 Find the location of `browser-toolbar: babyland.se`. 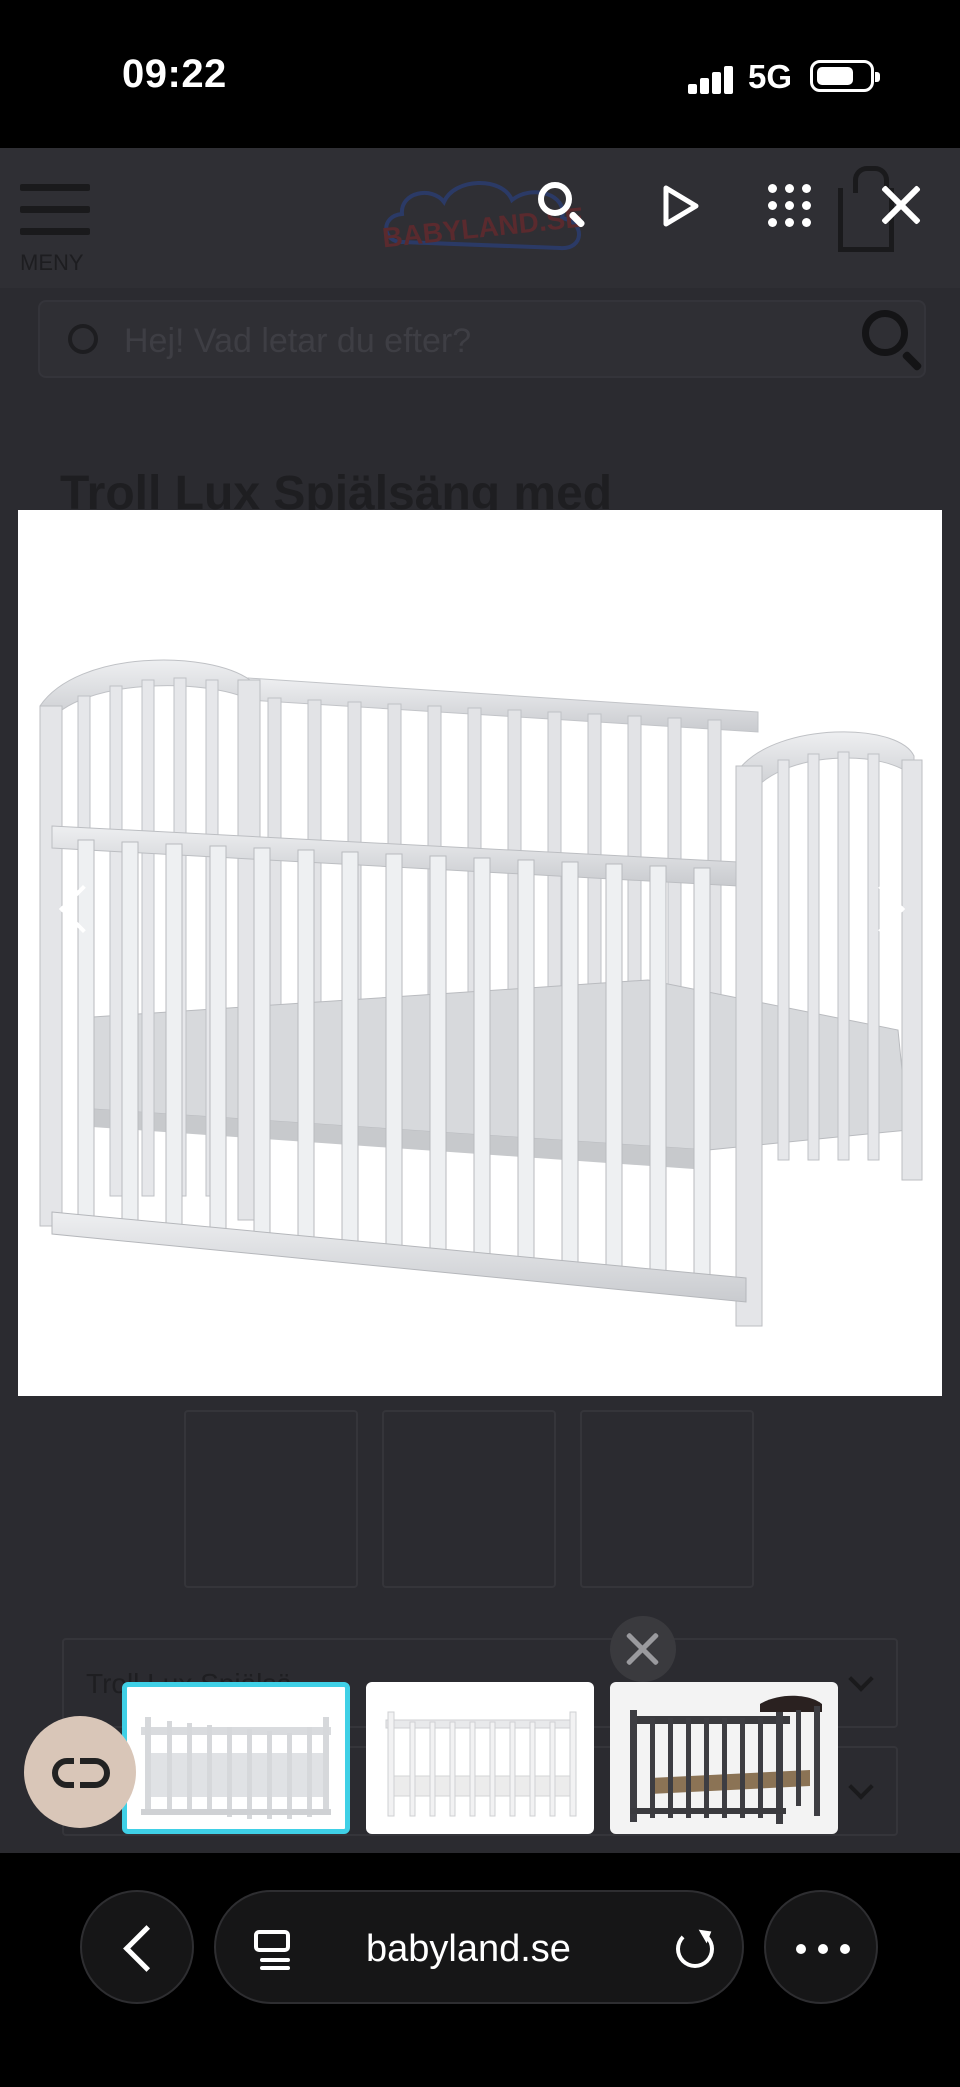

browser-toolbar: babyland.se is located at coordinates (480, 1970).